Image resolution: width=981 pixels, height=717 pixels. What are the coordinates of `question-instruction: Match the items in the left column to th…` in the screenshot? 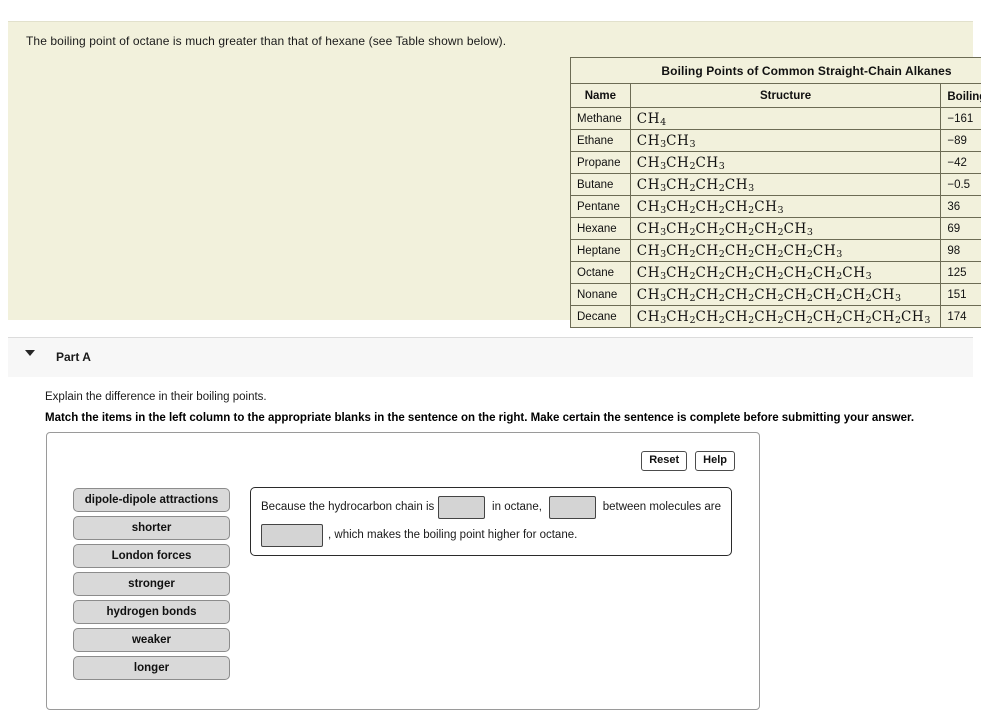 It's located at (480, 418).